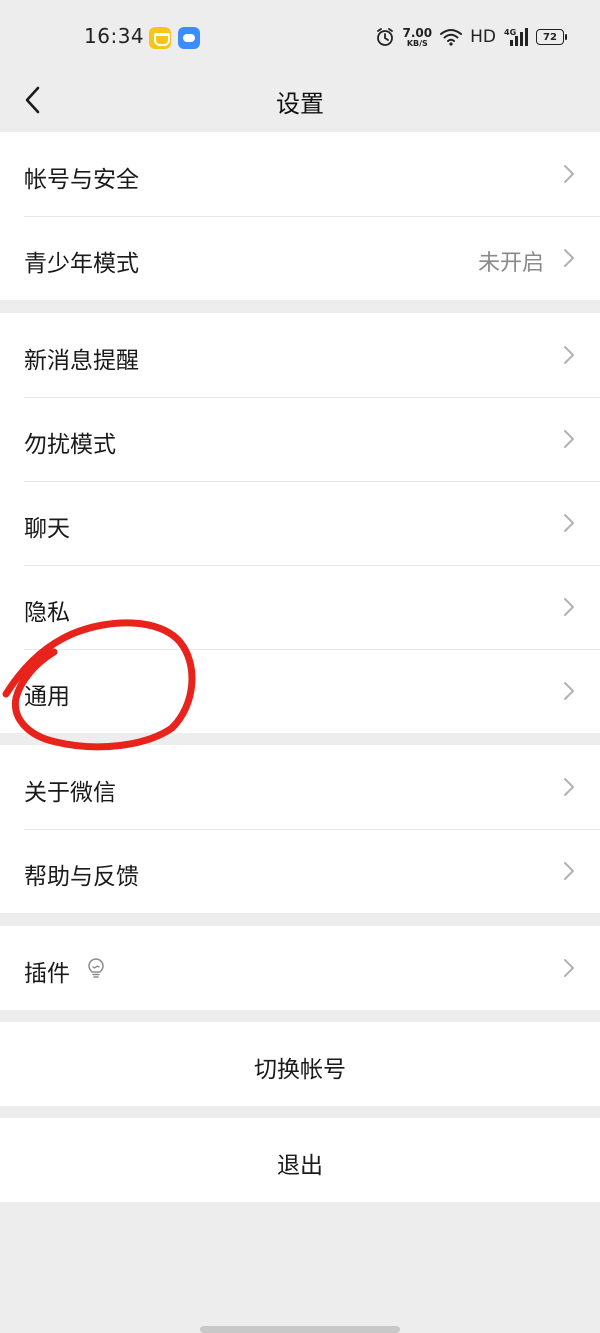 This screenshot has width=600, height=1333. Describe the element at coordinates (510, 32) in the screenshot. I see `network-type-label: 4G` at that location.